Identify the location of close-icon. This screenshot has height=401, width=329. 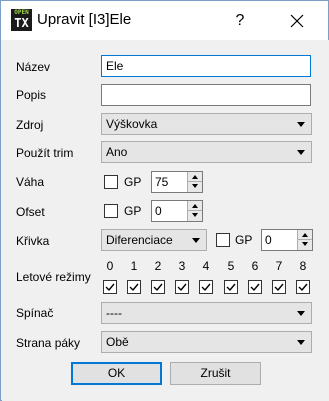
(297, 21).